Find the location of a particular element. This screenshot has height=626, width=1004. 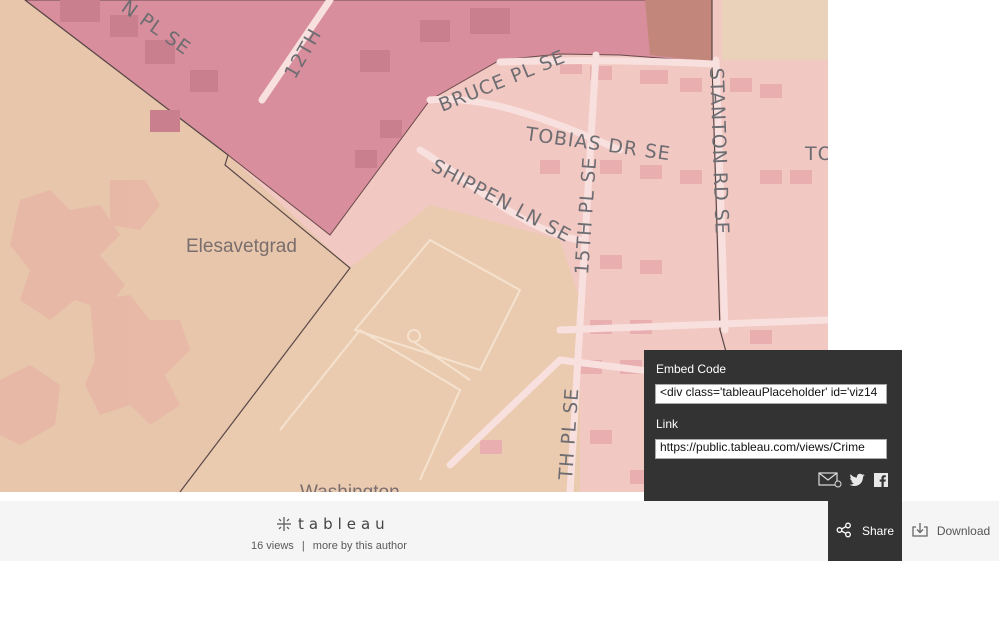

twitter-icon is located at coordinates (857, 480).